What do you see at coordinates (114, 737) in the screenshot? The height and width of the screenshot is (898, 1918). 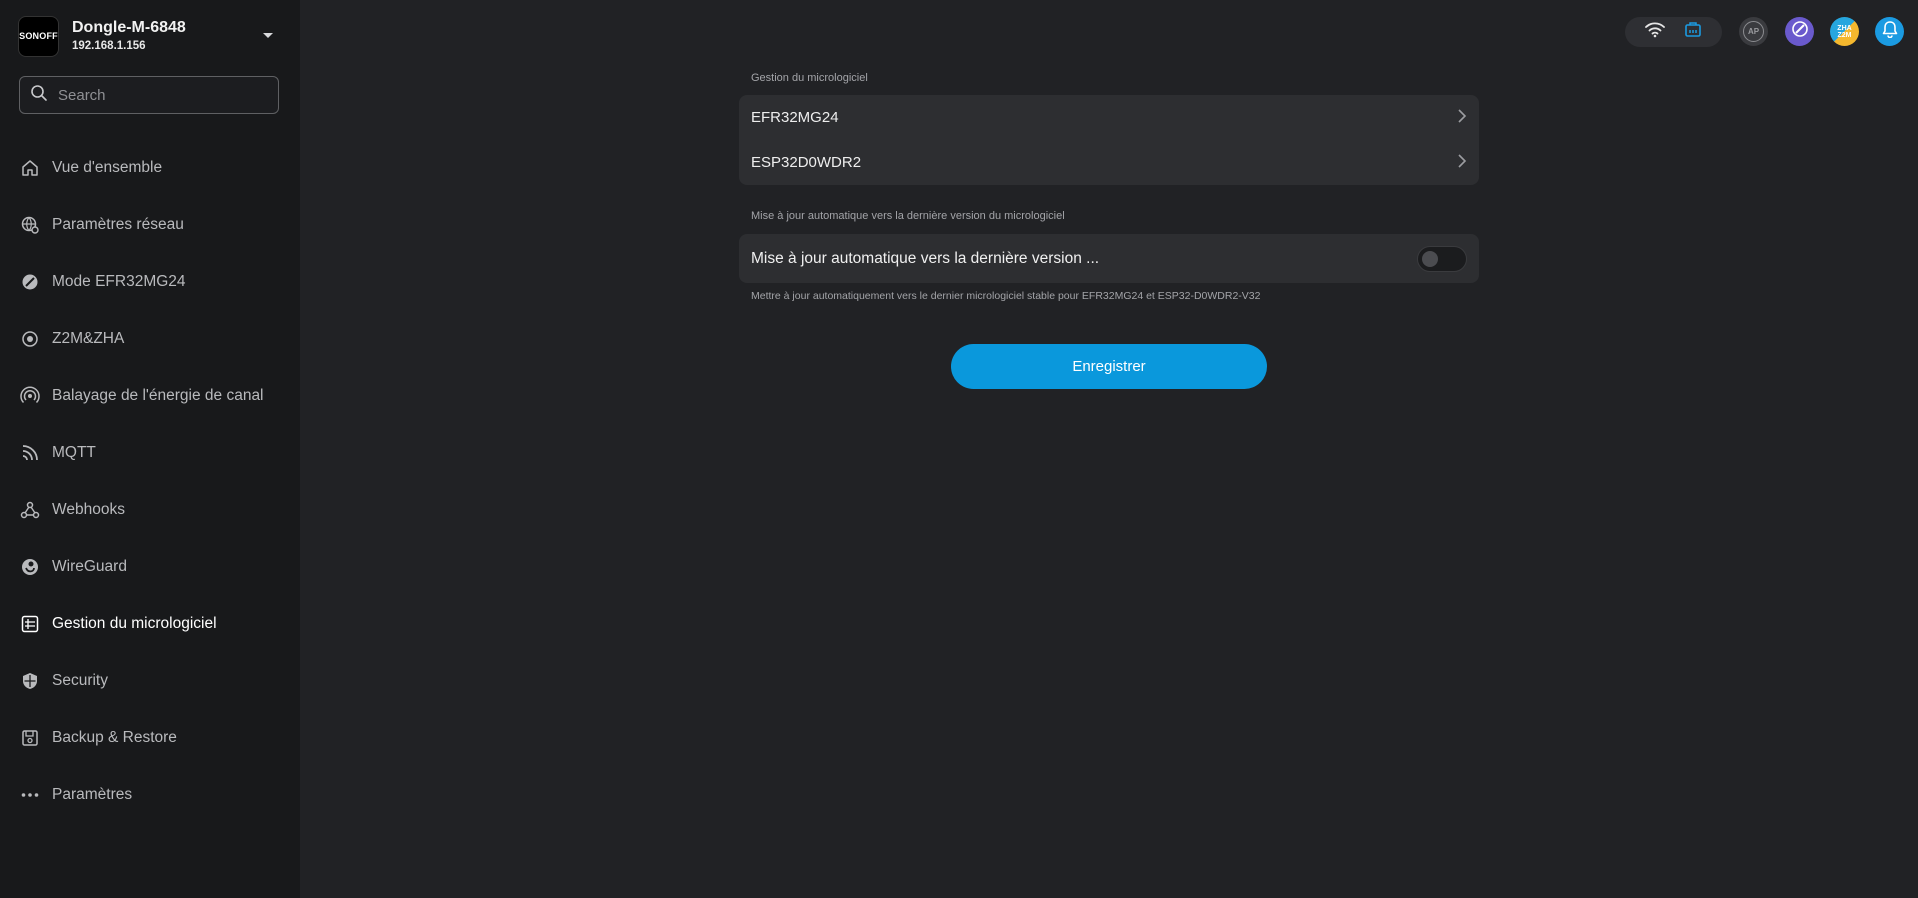 I see `sidebar-item-label: Backup & Restore` at bounding box center [114, 737].